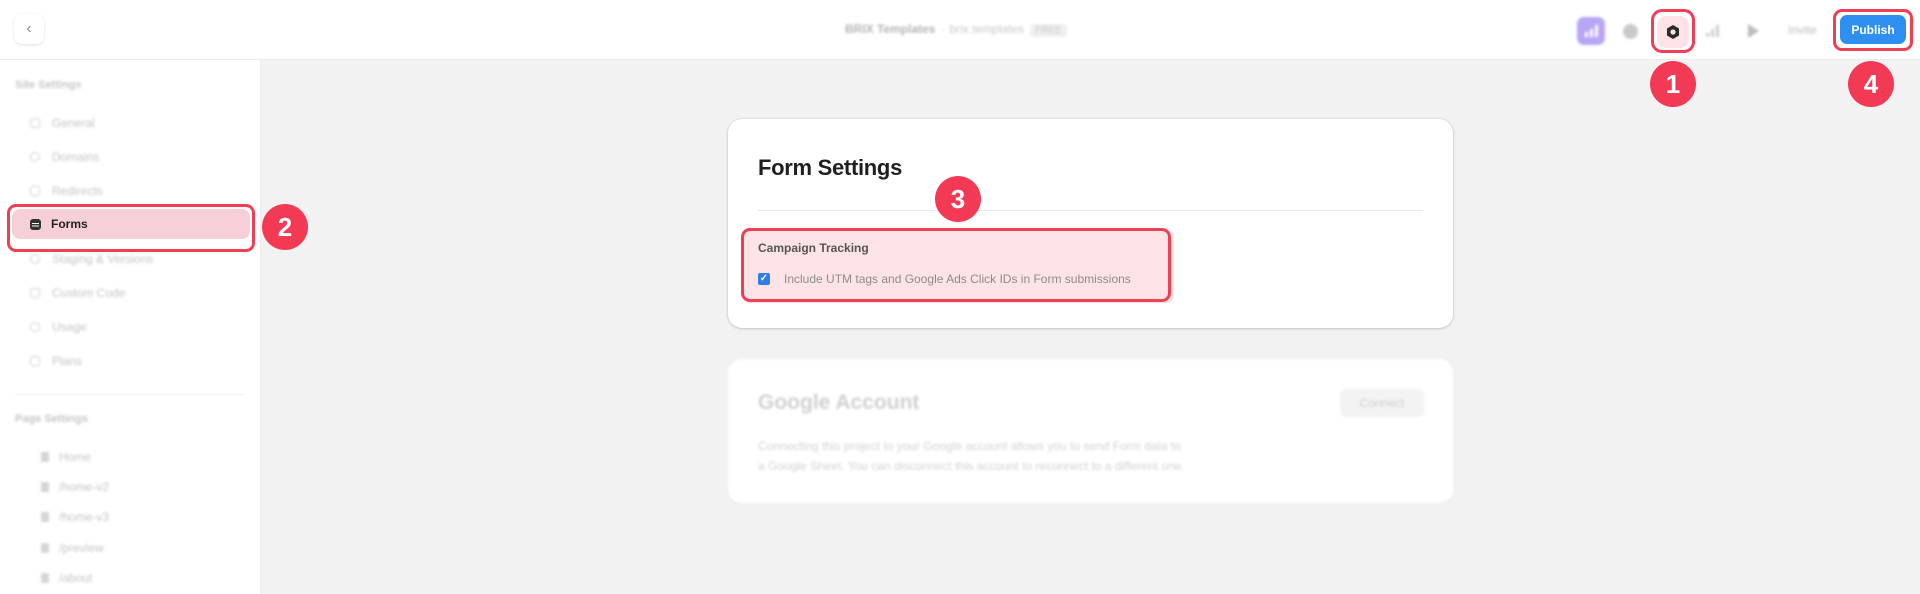  Describe the element at coordinates (69, 224) in the screenshot. I see `sidebar-item-label: Forms` at that location.